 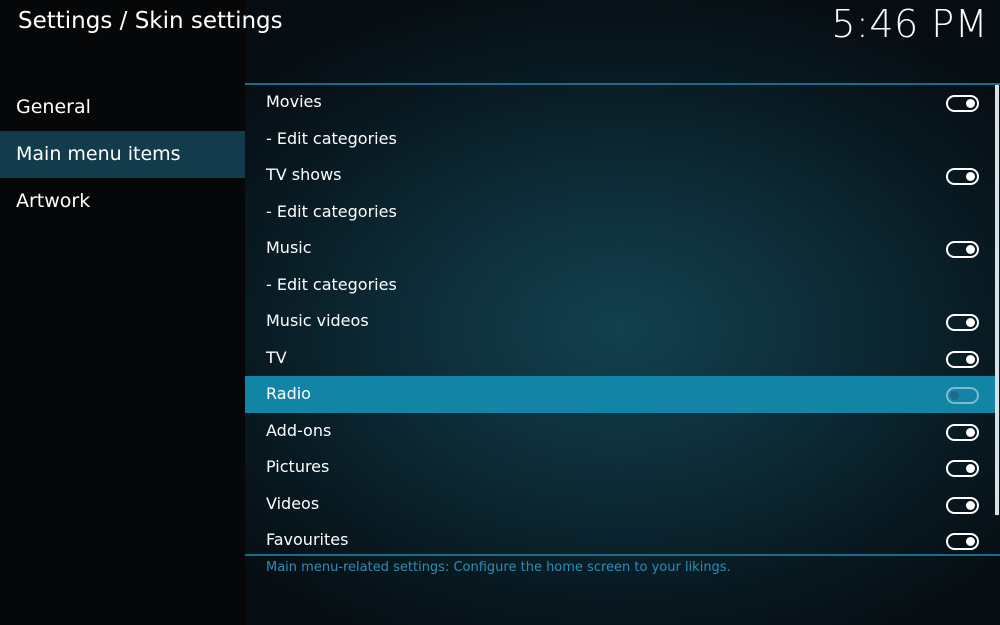 What do you see at coordinates (500, 27) in the screenshot?
I see `header: Settings / Skin settings 5:46 PM` at bounding box center [500, 27].